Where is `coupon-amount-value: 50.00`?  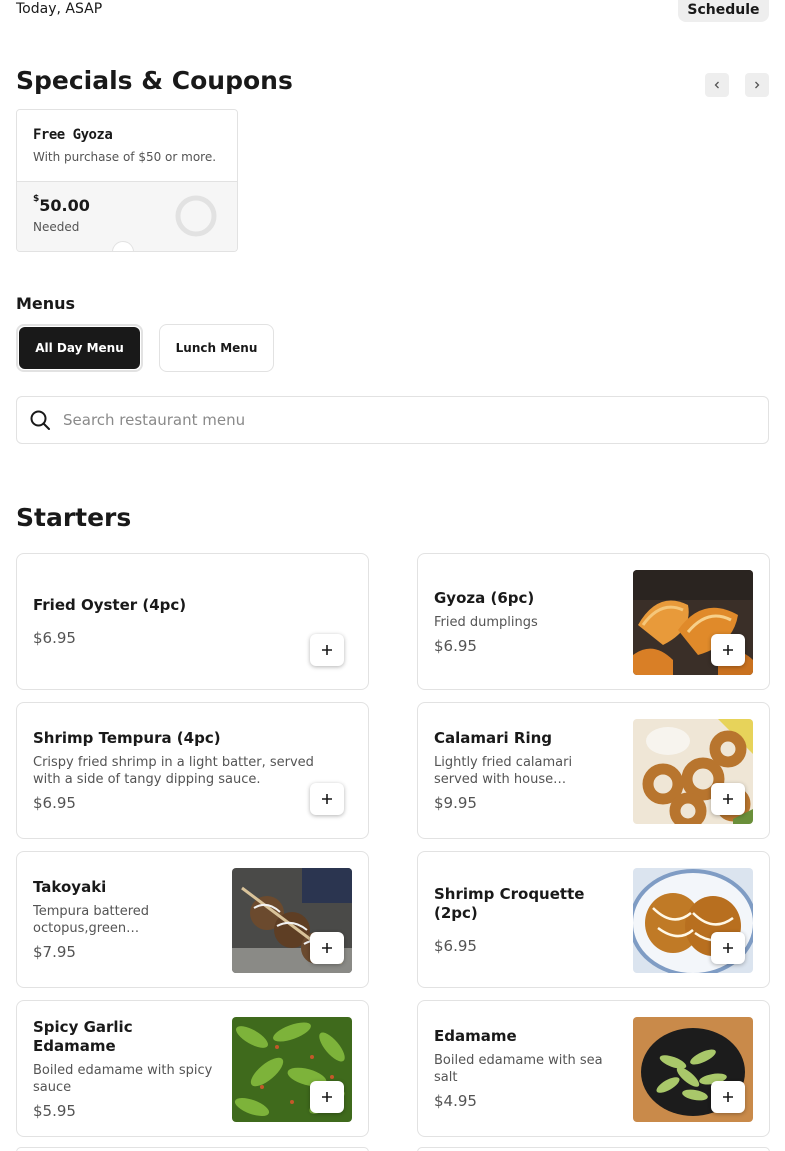 coupon-amount-value: 50.00 is located at coordinates (64, 205).